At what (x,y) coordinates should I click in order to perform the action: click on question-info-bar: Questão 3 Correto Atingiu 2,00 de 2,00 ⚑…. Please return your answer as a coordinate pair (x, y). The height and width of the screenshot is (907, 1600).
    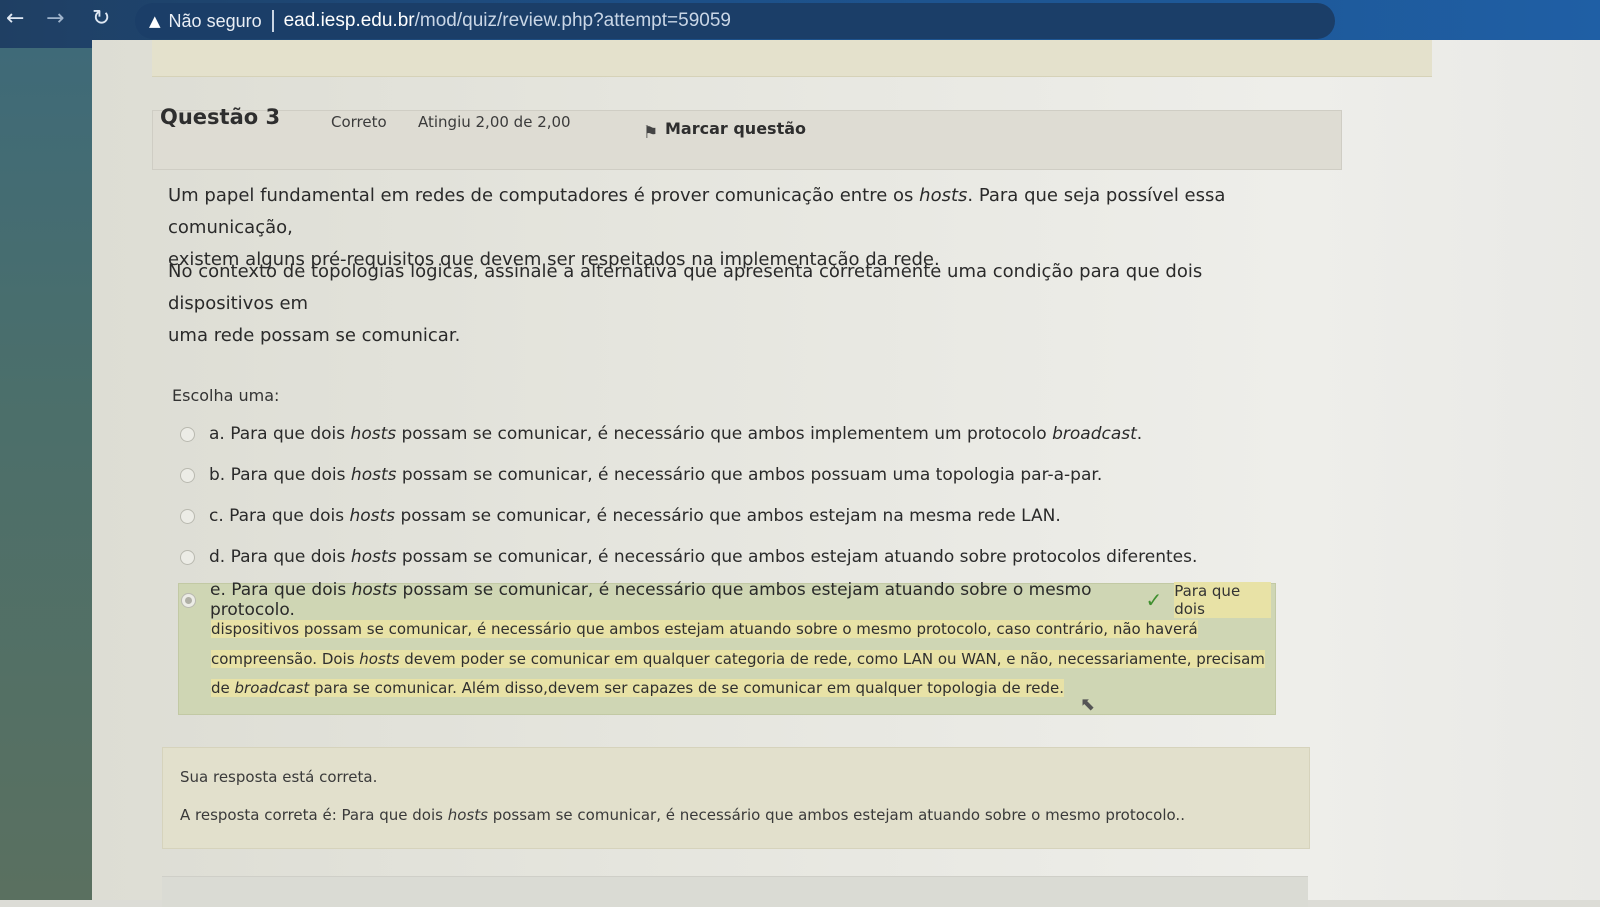
    Looking at the image, I should click on (747, 137).